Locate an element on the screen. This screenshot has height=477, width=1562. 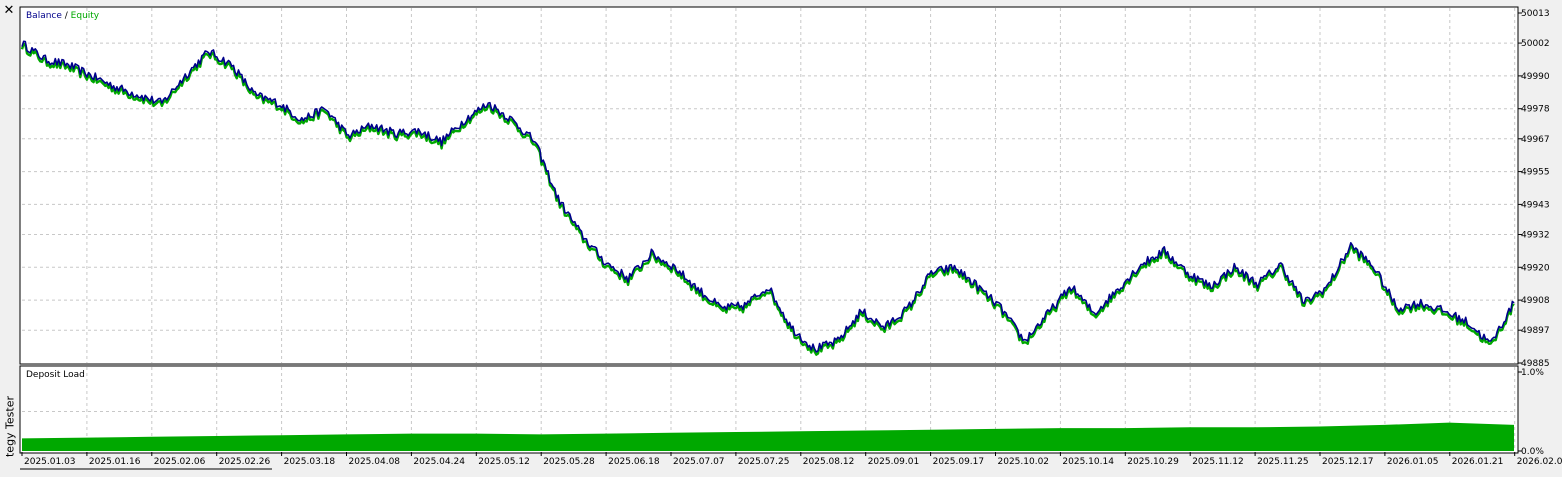
x-tick-label: 2026.01.21 is located at coordinates (1478, 462).